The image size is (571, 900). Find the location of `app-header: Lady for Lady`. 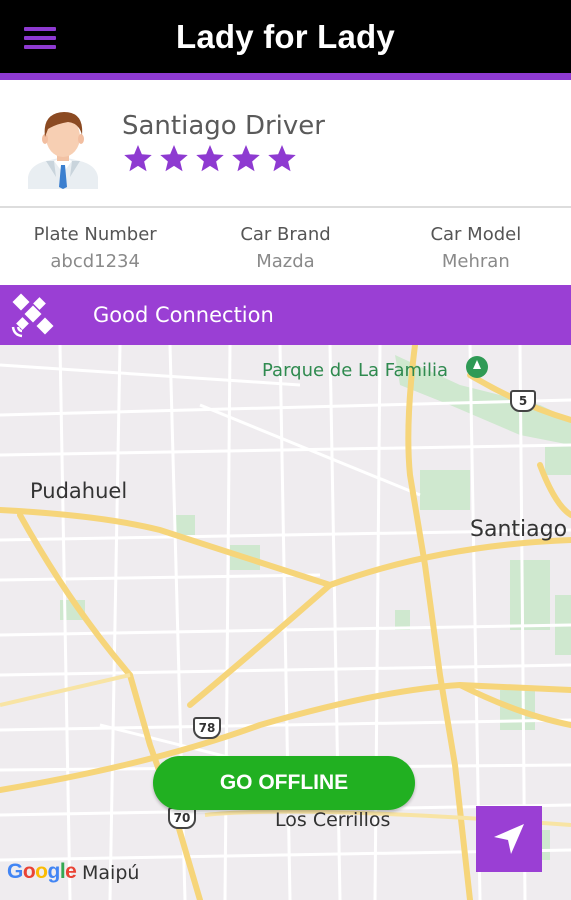

app-header: Lady for Lady is located at coordinates (285, 40).